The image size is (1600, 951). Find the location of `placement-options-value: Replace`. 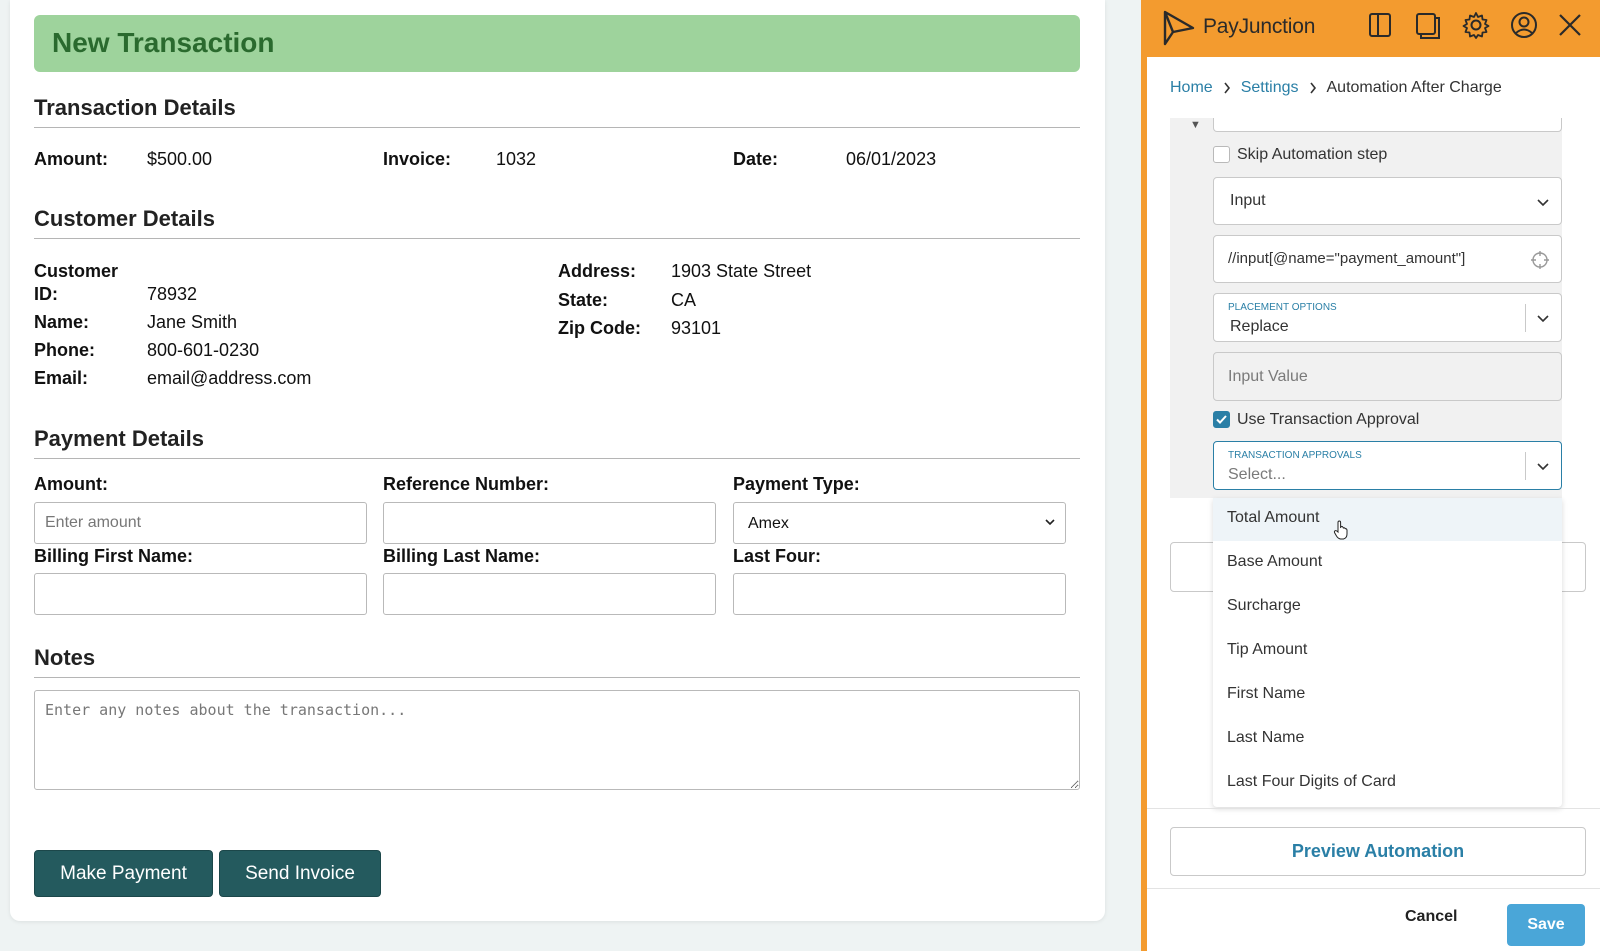

placement-options-value: Replace is located at coordinates (1259, 326).